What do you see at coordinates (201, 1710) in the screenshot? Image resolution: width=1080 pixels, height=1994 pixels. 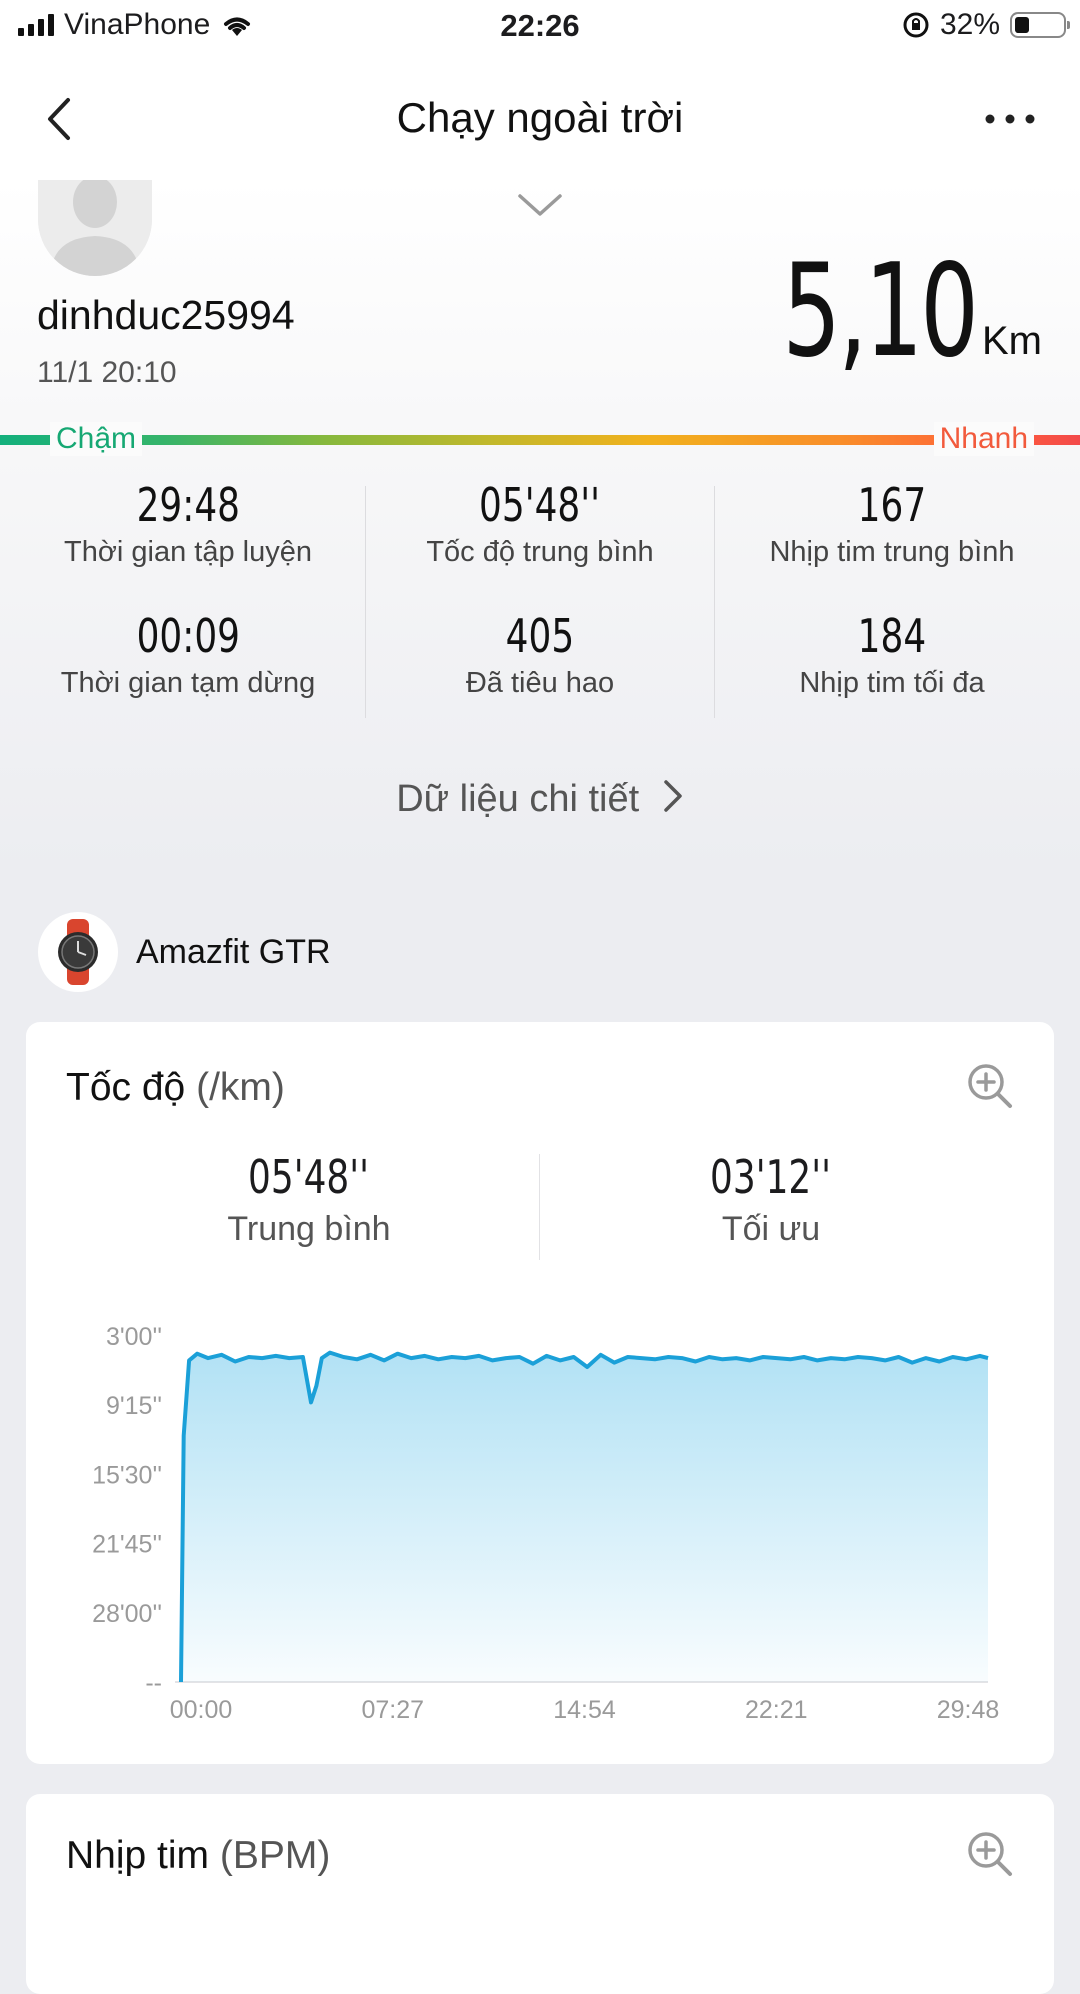 I see `x-tick-label: 00:00` at bounding box center [201, 1710].